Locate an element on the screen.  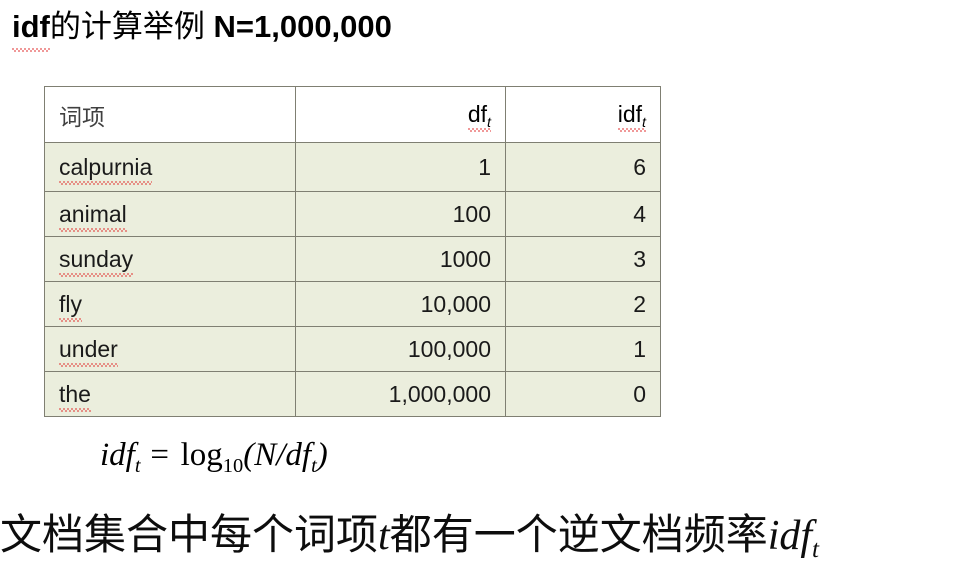
column-header-df-subscript: t is located at coordinates (489, 122).